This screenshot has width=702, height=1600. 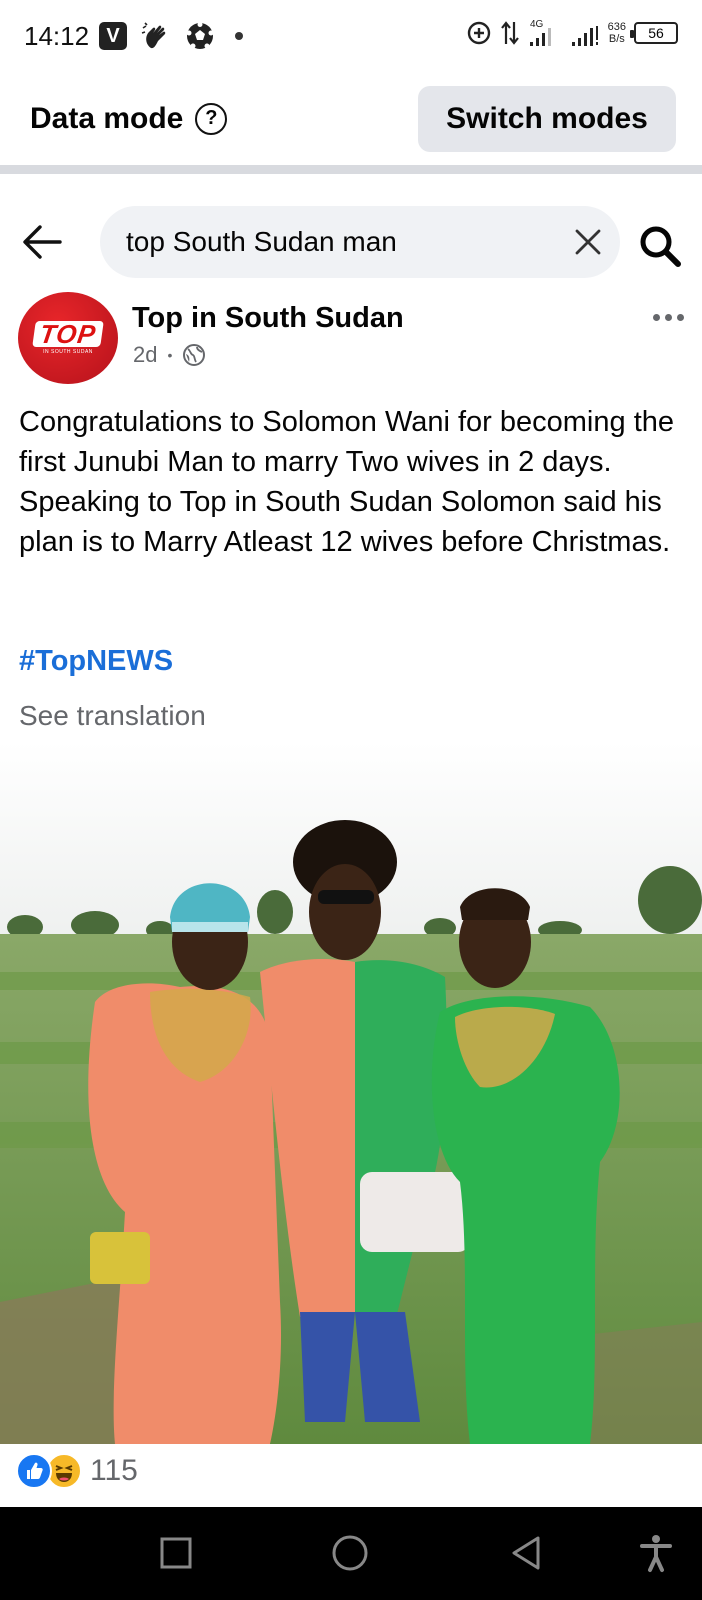 What do you see at coordinates (113, 36) in the screenshot?
I see `v-app-icon: V` at bounding box center [113, 36].